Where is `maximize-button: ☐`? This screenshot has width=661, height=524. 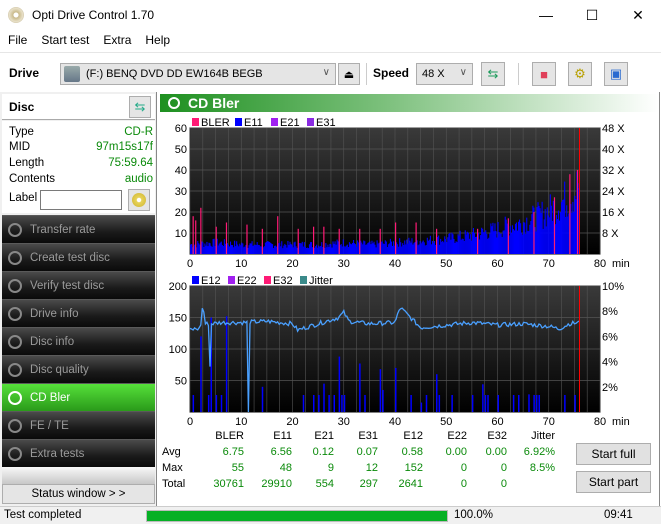
maximize-button: ☐ is located at coordinates (592, 15).